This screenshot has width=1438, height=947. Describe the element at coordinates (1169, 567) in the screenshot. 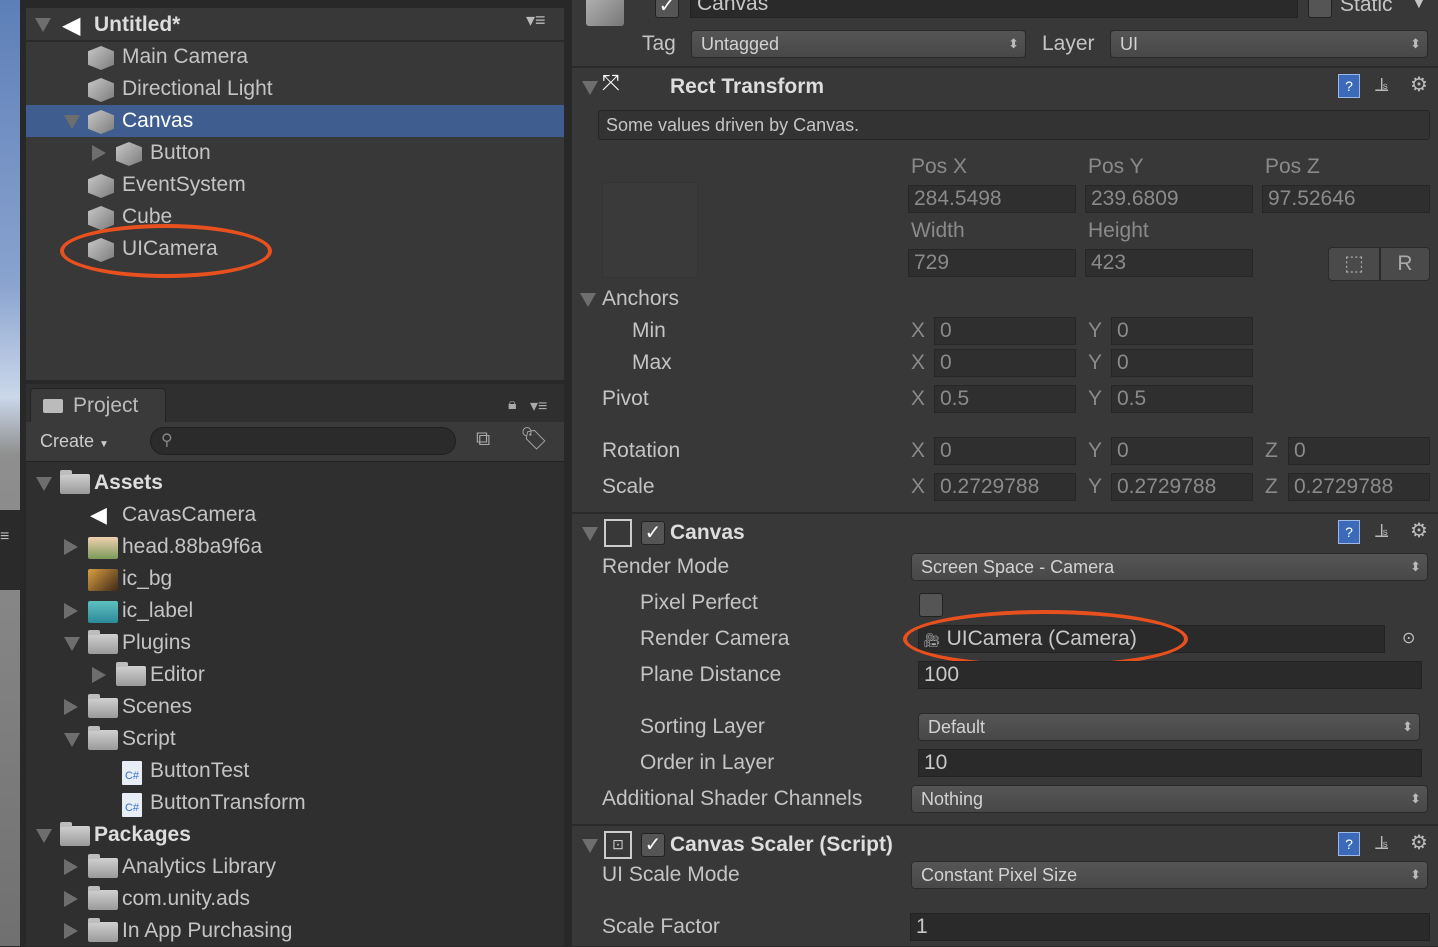

I see `render-mode-dropdown: Screen Space - Camera` at that location.